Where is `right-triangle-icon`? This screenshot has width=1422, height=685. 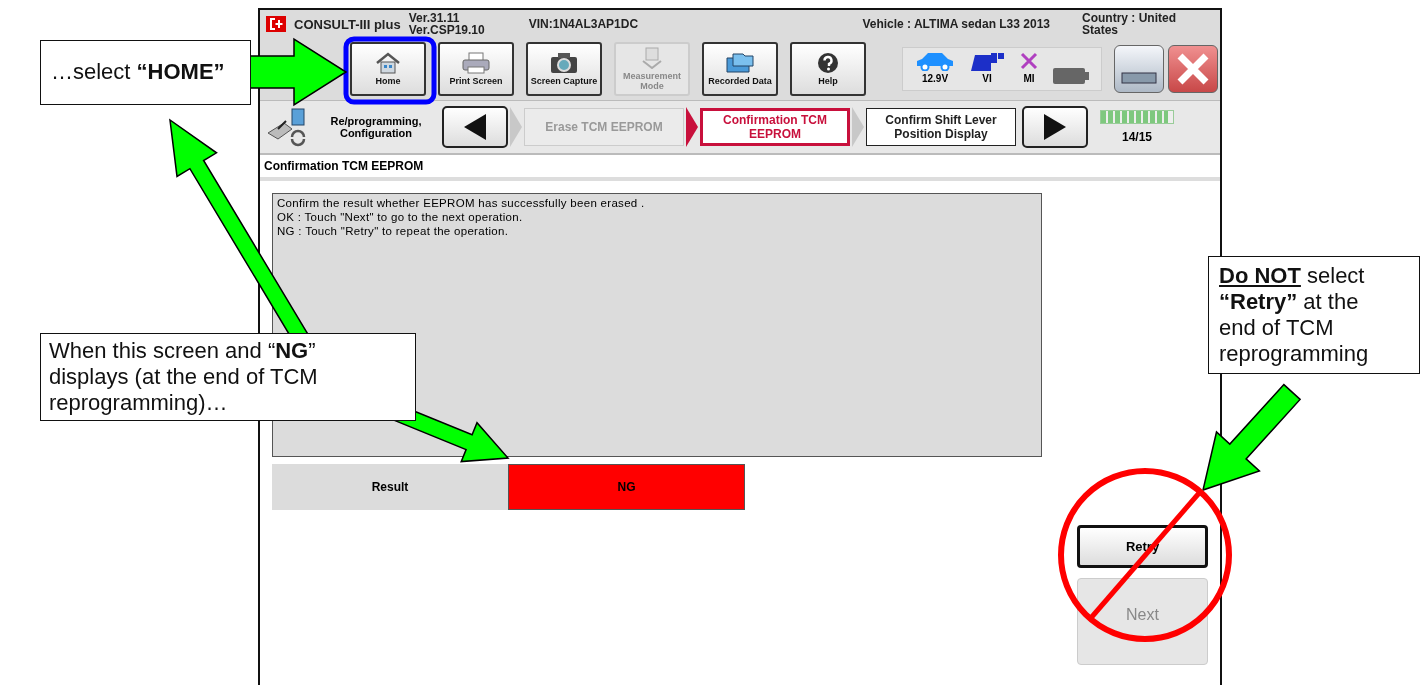 right-triangle-icon is located at coordinates (1055, 127).